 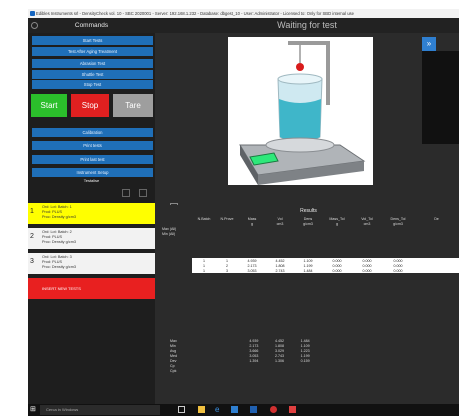 What do you see at coordinates (92, 145) in the screenshot?
I see `print-tests-button: Print tests` at bounding box center [92, 145].